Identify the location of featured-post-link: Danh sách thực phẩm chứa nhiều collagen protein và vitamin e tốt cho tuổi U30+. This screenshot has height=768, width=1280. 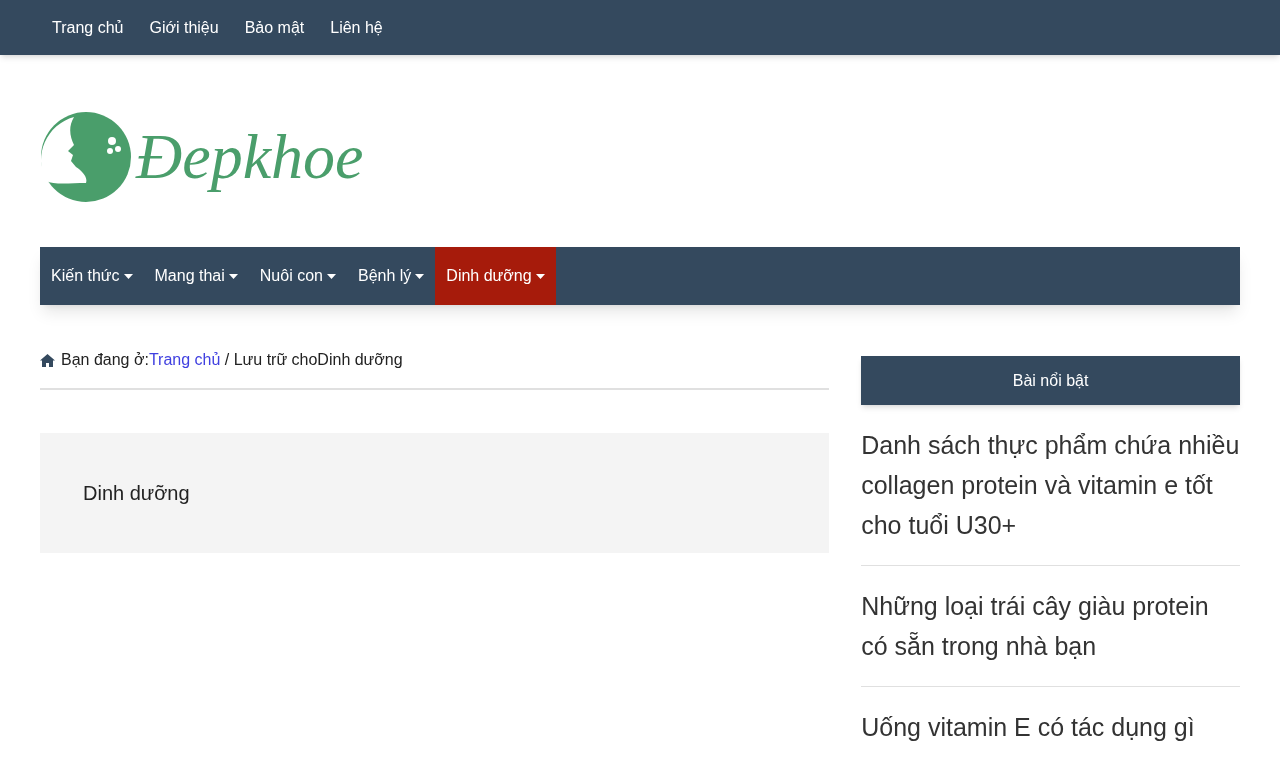
(1050, 485).